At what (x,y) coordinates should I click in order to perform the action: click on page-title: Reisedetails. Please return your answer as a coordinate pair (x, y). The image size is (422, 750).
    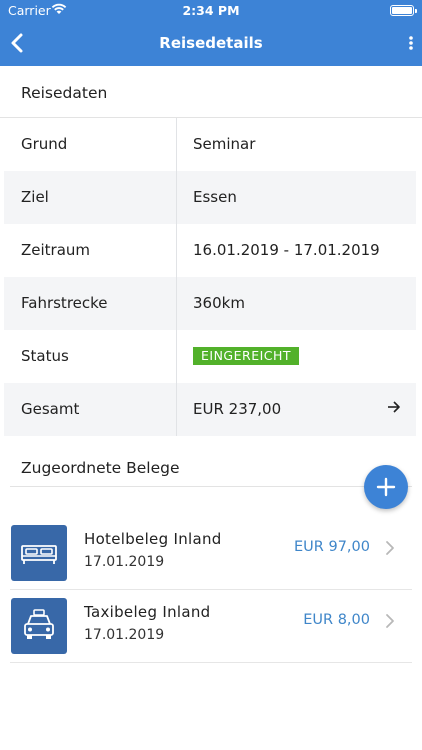
    Looking at the image, I should click on (211, 43).